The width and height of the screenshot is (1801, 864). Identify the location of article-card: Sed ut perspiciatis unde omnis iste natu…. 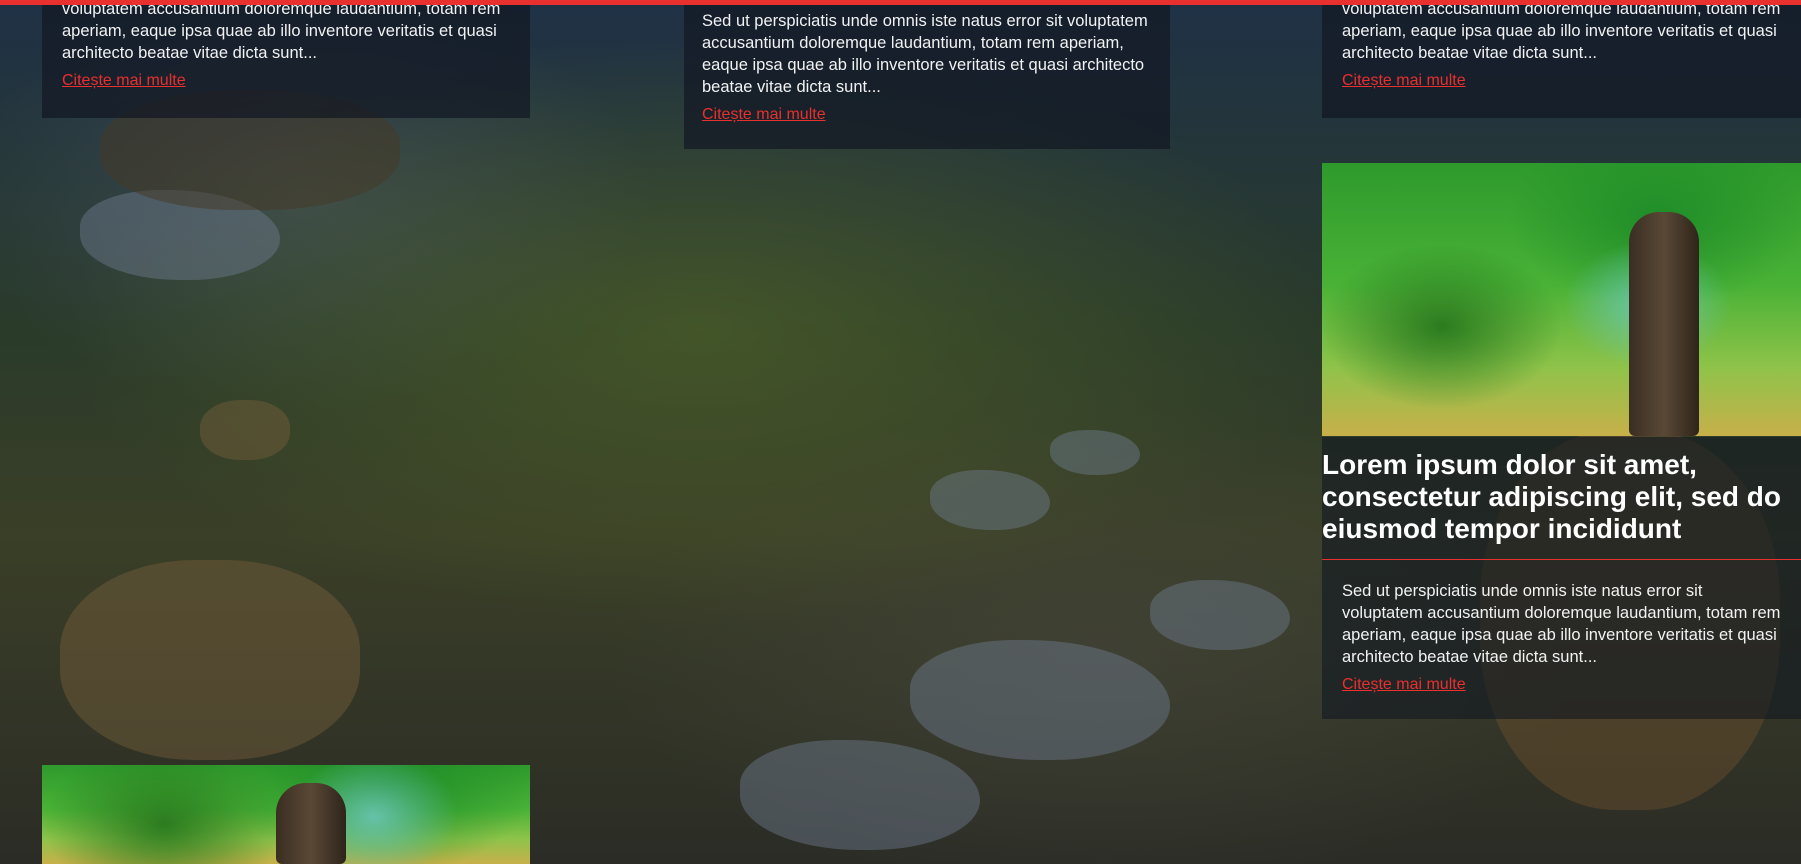
(927, 74).